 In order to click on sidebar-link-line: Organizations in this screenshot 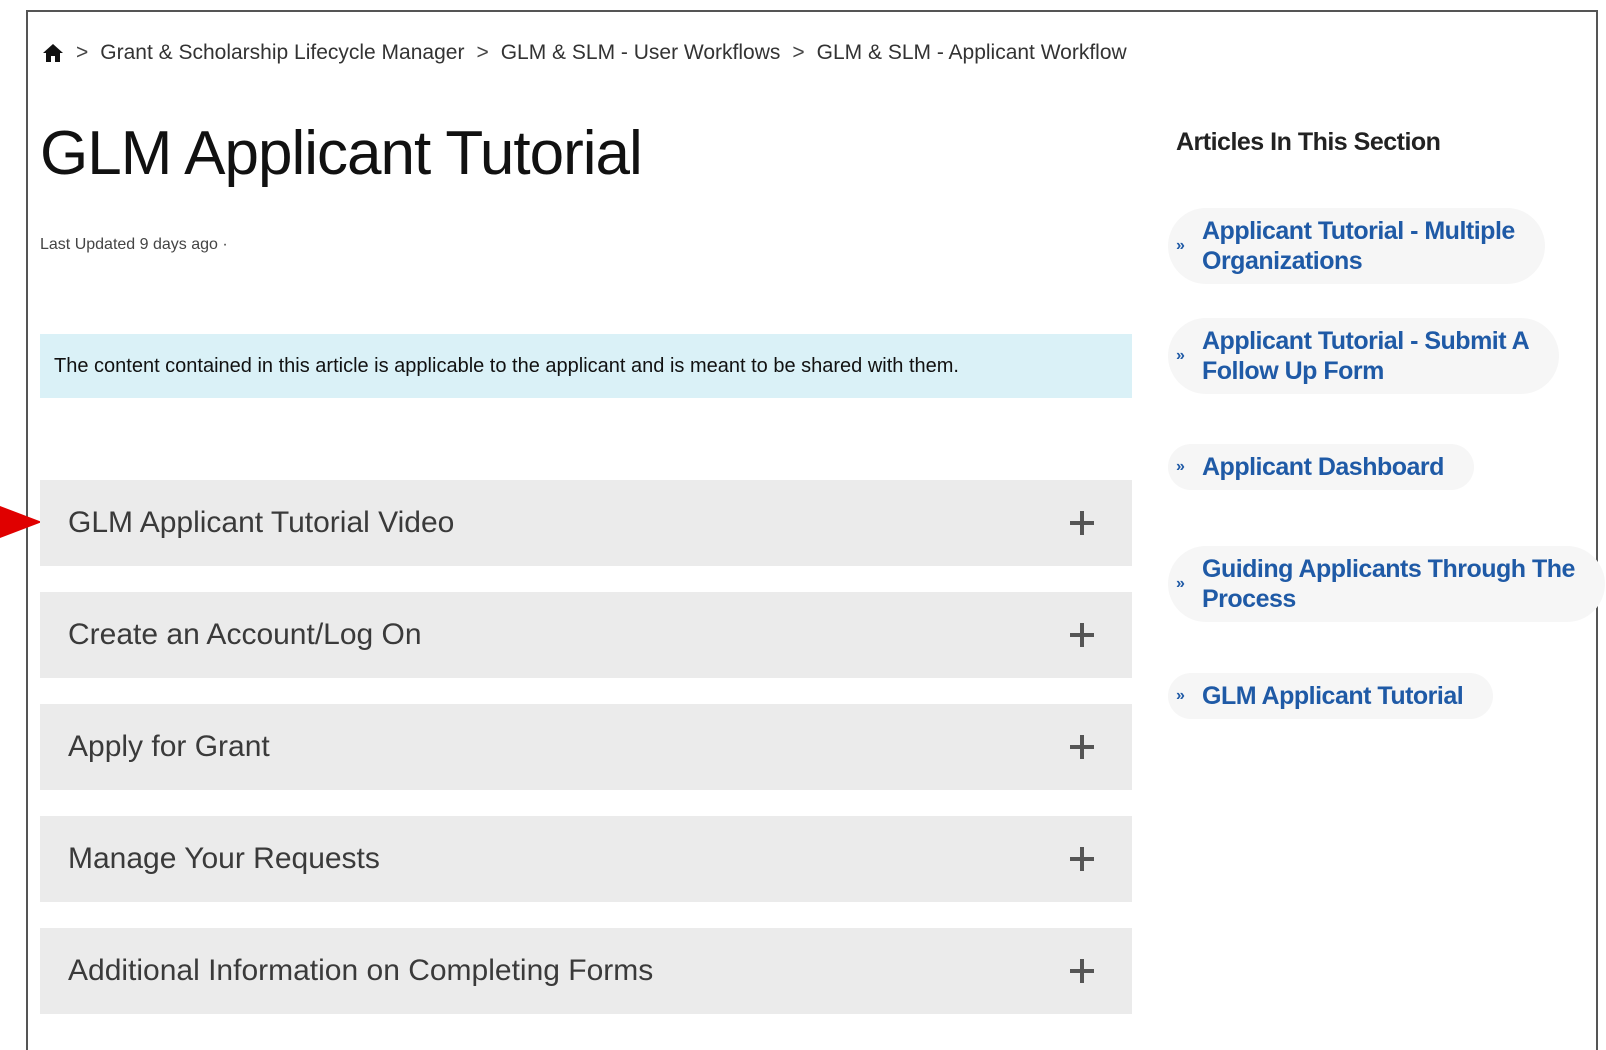, I will do `click(1282, 261)`.